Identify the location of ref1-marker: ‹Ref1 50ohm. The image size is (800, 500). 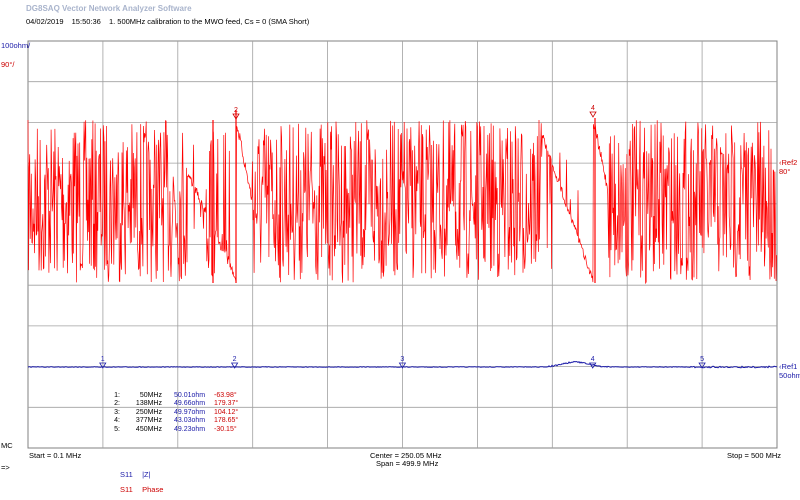
(789, 371).